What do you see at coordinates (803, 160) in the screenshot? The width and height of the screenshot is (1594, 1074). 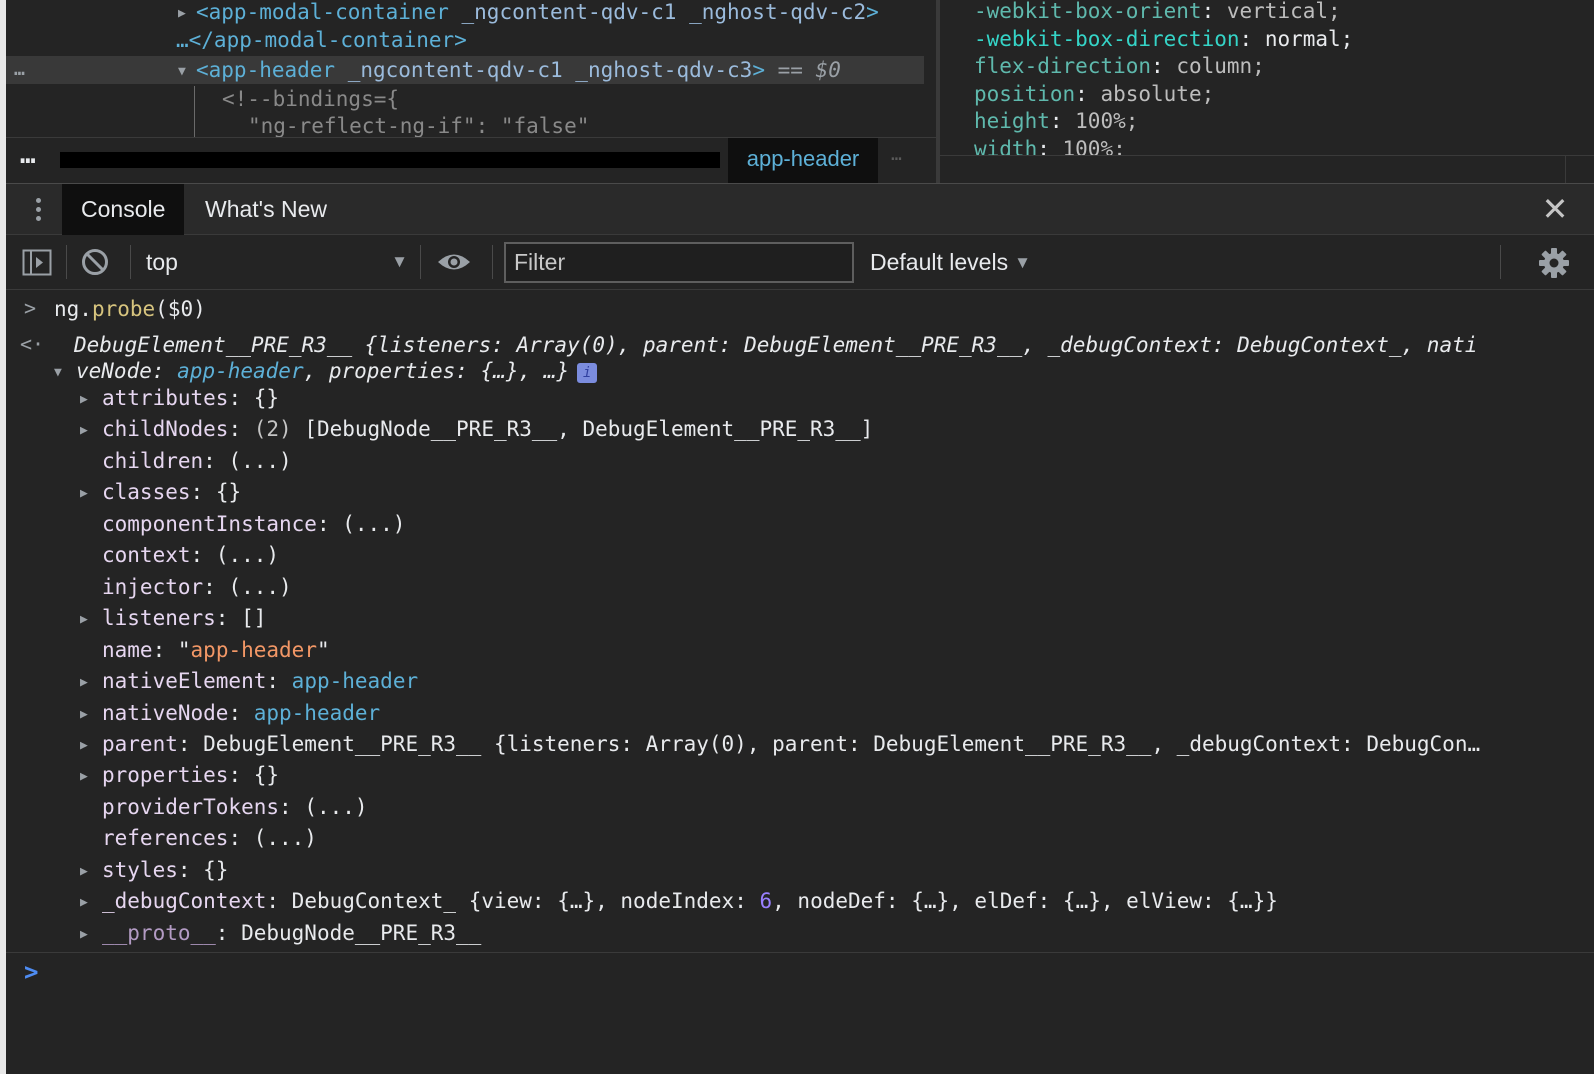 I see `breadcrumb-item-app-header: app-header` at bounding box center [803, 160].